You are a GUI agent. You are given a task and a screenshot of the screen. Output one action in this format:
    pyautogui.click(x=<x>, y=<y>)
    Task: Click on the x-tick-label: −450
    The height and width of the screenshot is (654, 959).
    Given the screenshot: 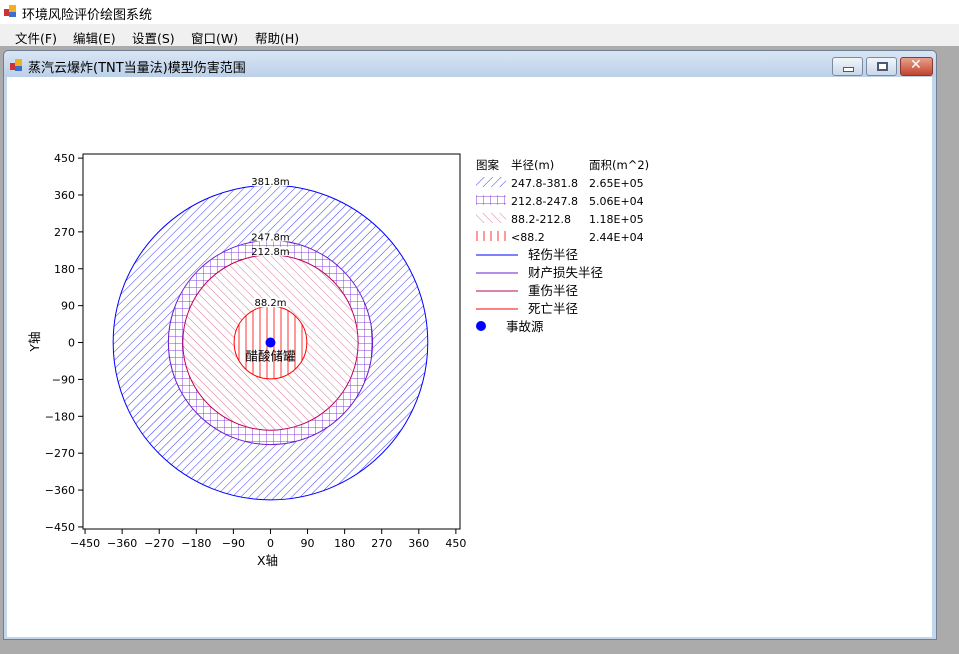 What is the action you would take?
    pyautogui.click(x=85, y=543)
    